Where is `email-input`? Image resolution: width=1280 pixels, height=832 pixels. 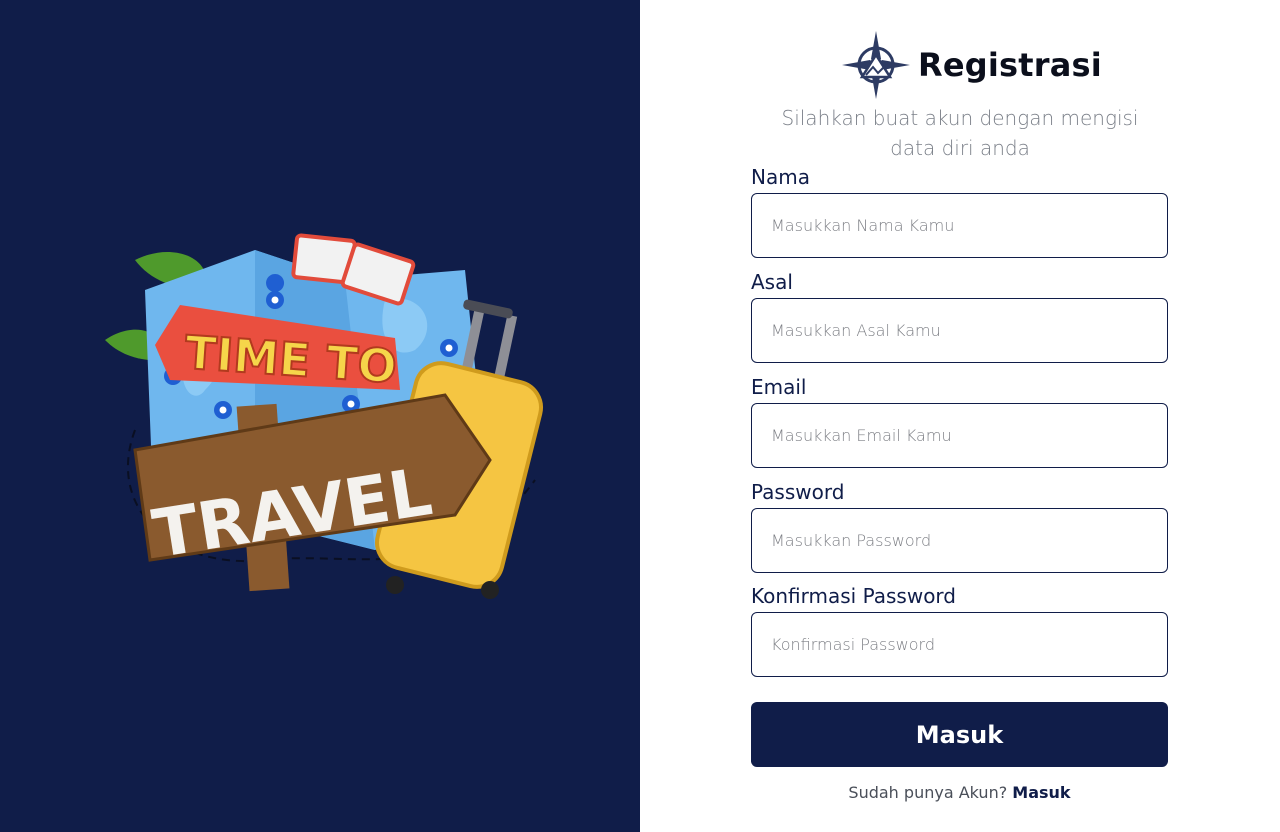 email-input is located at coordinates (959, 435).